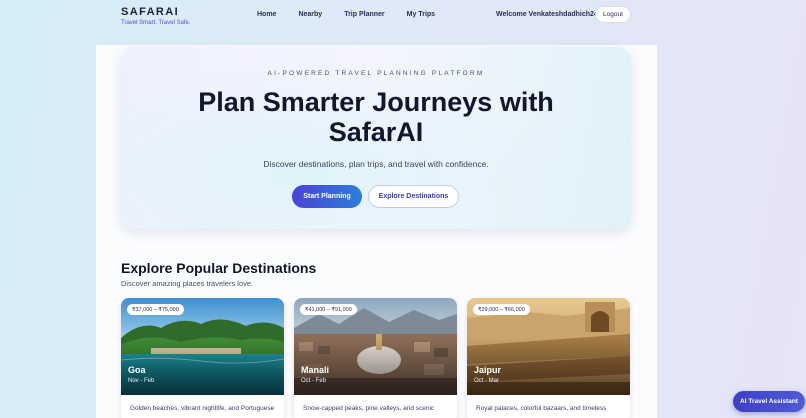 This screenshot has height=418, width=806. Describe the element at coordinates (266, 14) in the screenshot. I see `nav-home: Home` at that location.